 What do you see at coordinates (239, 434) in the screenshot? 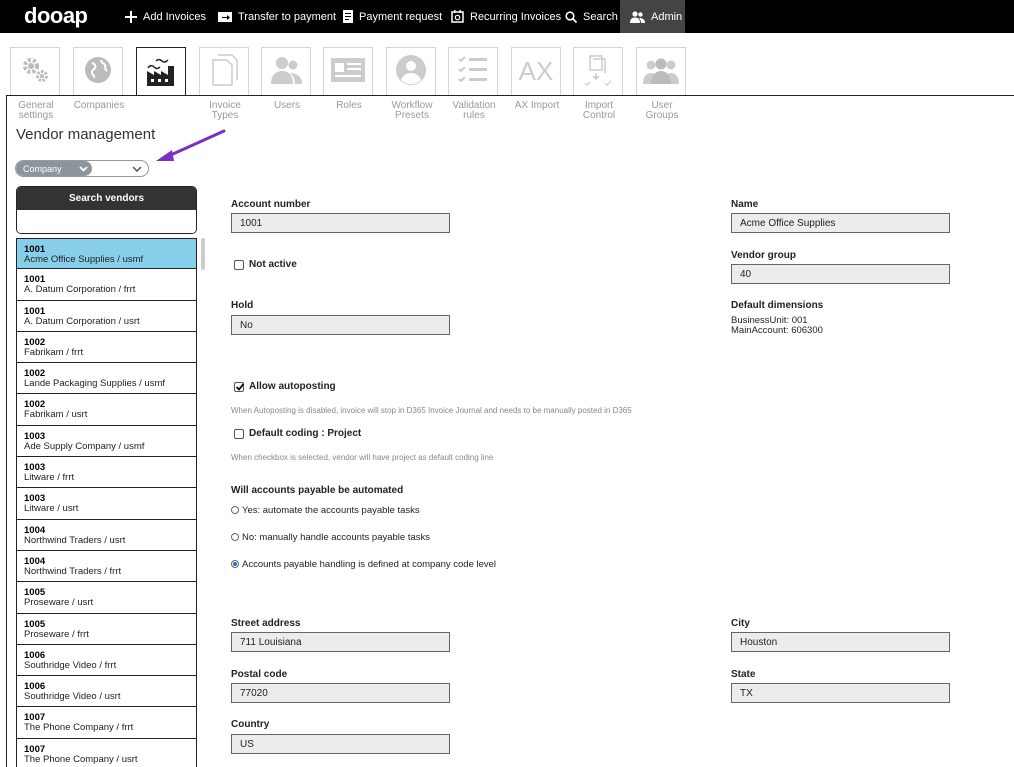
I see `default-coding-checkbox` at bounding box center [239, 434].